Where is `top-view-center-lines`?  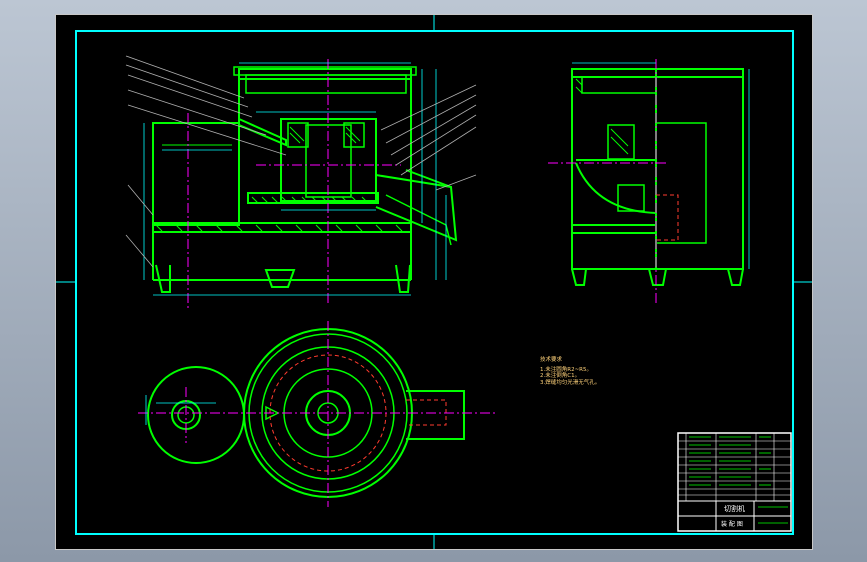
top-view-center-lines is located at coordinates (317, 414).